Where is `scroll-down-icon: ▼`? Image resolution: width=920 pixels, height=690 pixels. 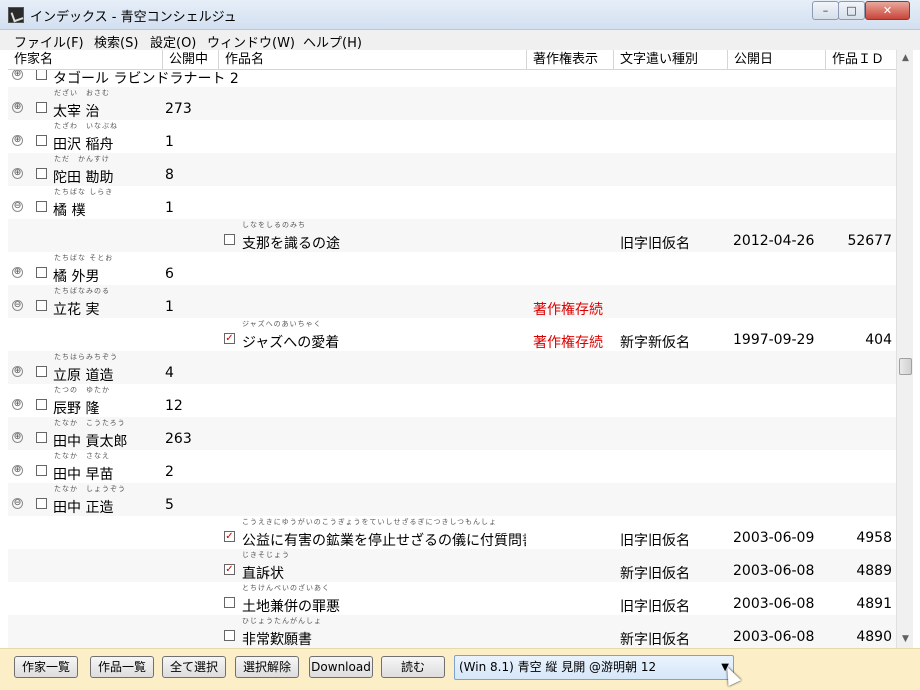
scroll-down-icon: ▼ is located at coordinates (905, 639).